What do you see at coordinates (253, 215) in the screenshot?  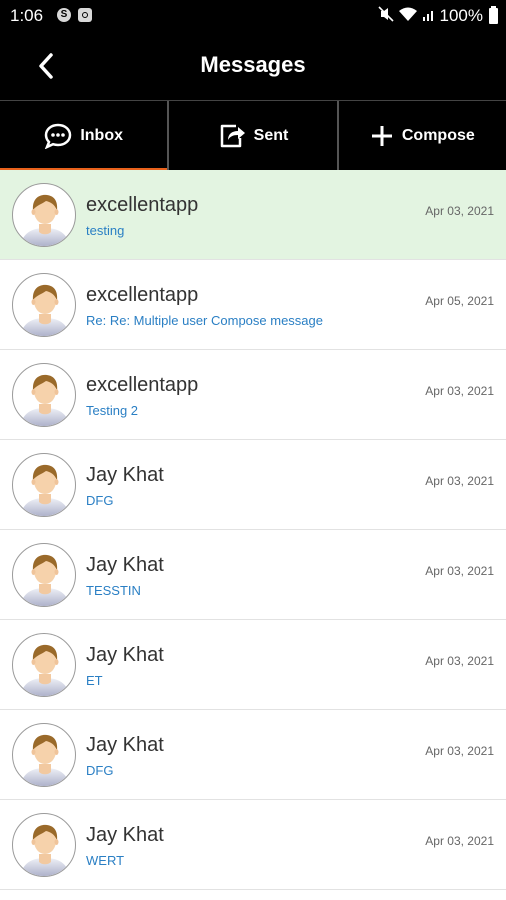 I see `message-row: excellentapp testing Apr 03, 2021` at bounding box center [253, 215].